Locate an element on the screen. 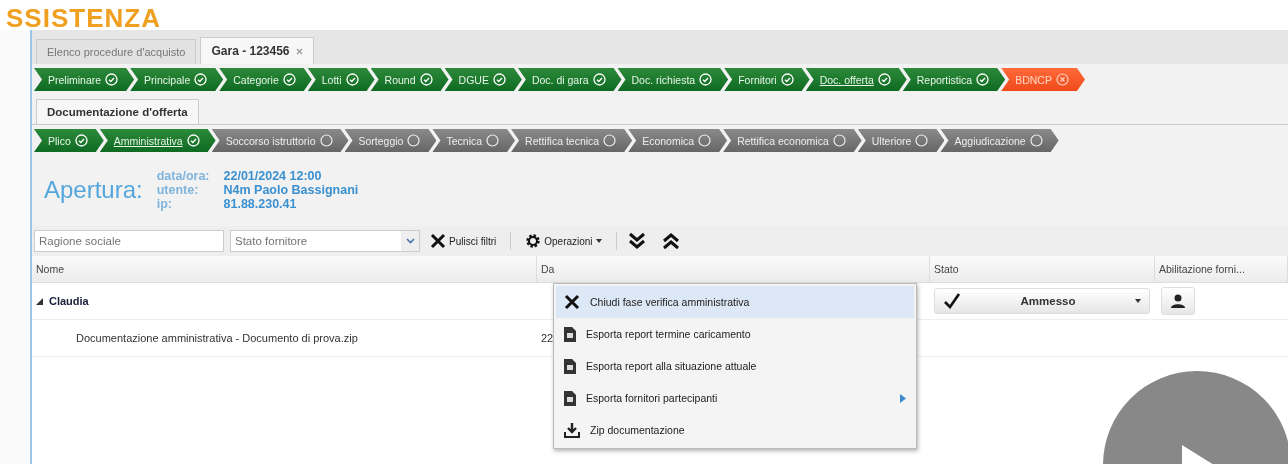 This screenshot has width=1288, height=464. expand-all-icon is located at coordinates (636, 241).